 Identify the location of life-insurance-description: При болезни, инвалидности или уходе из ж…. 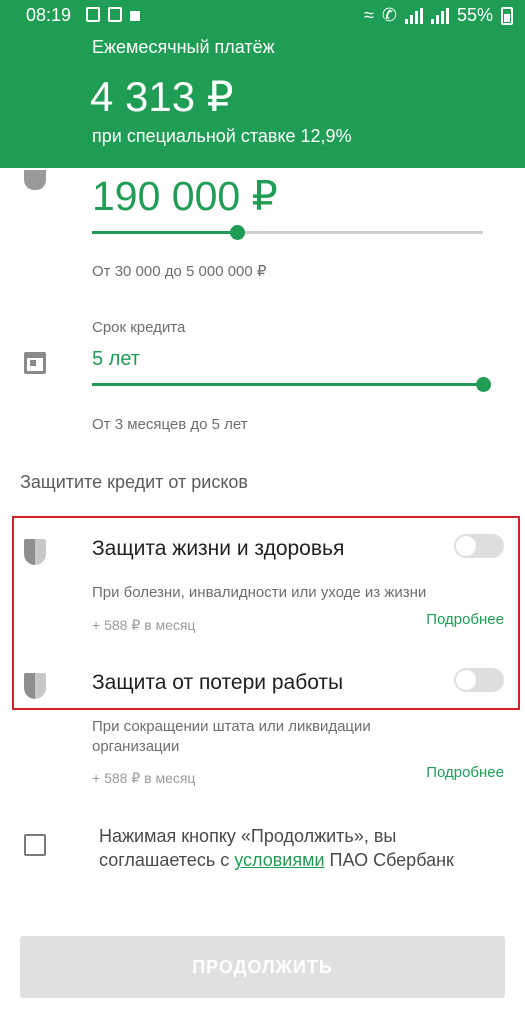
(259, 592).